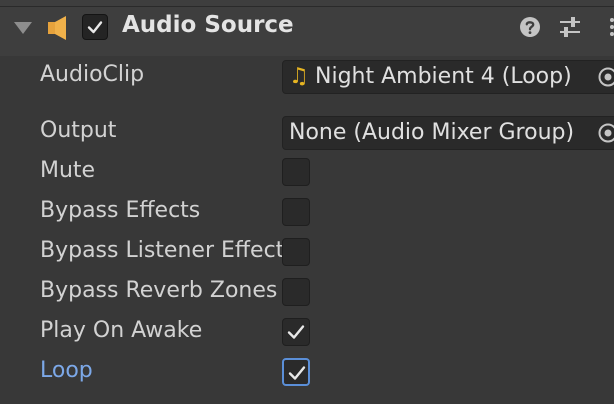 This screenshot has height=404, width=614. I want to click on play-on-awake-checkbox, so click(296, 332).